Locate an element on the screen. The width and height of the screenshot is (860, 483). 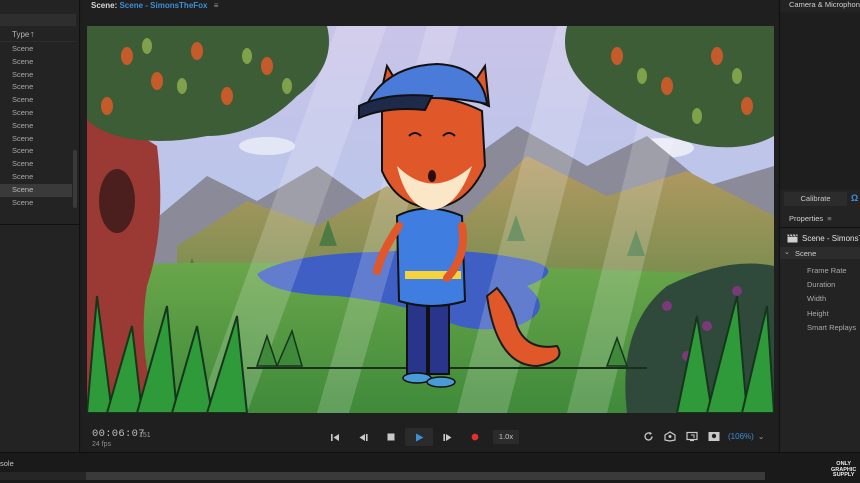
scene-name: Scene - SimonsTheFox is located at coordinates (163, 5).